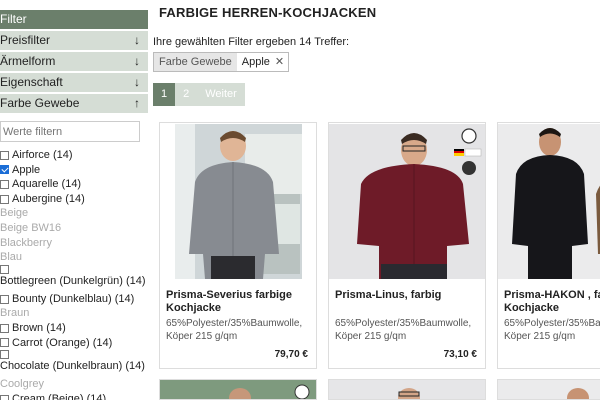 Image resolution: width=600 pixels, height=400 pixels. Describe the element at coordinates (31, 227) in the screenshot. I see `option-label: Beige BW16` at that location.